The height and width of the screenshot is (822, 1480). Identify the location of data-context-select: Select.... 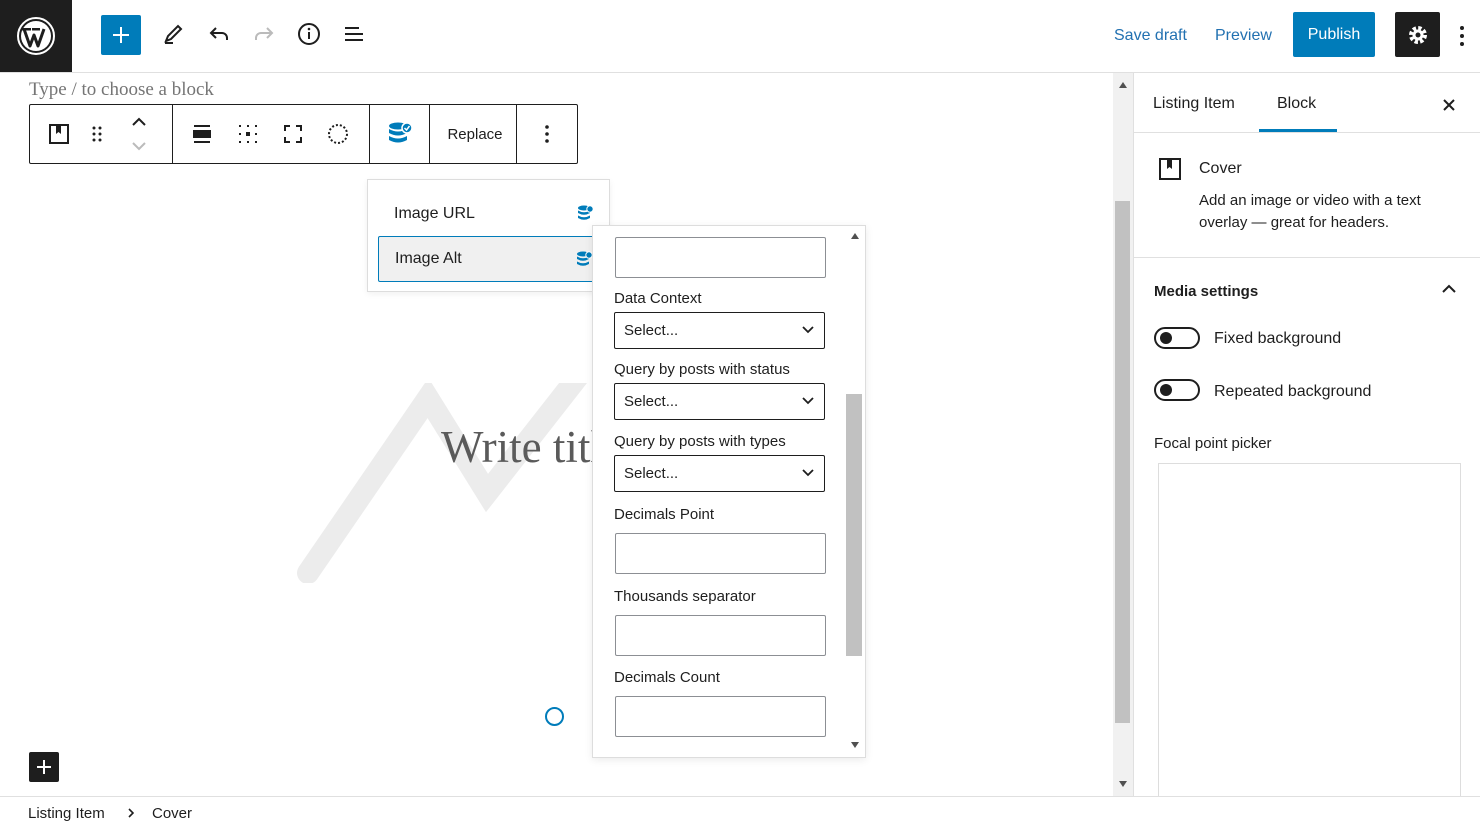
(719, 330).